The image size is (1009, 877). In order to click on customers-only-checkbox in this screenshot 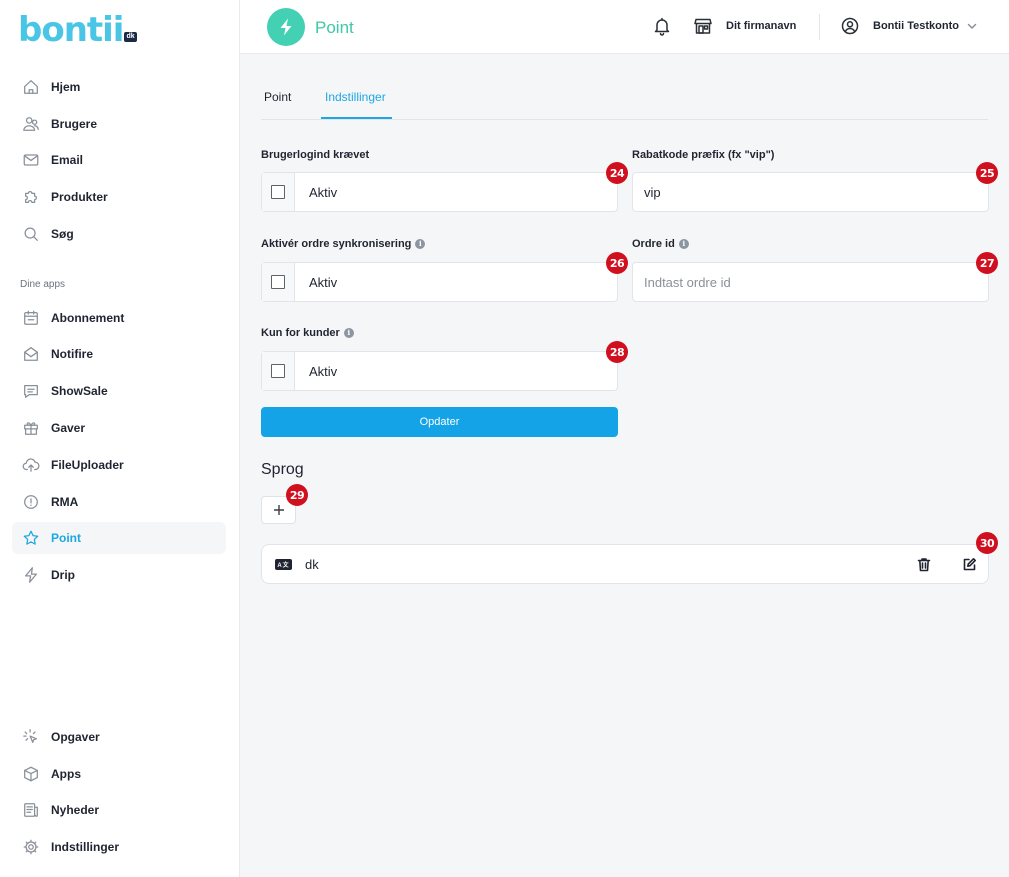, I will do `click(278, 371)`.